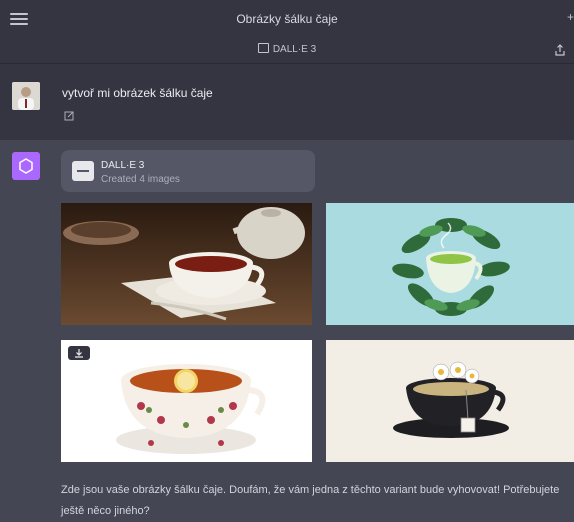  I want to click on model-label: DALL·E 3, so click(287, 49).